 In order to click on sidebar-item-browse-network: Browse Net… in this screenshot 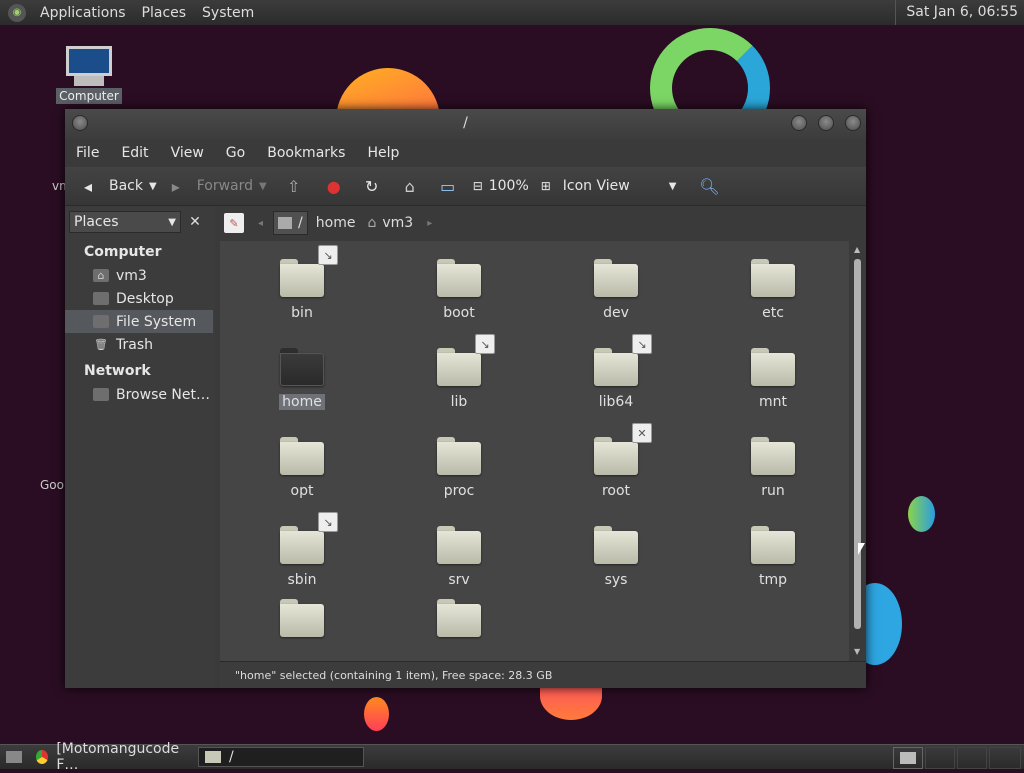, I will do `click(140, 394)`.